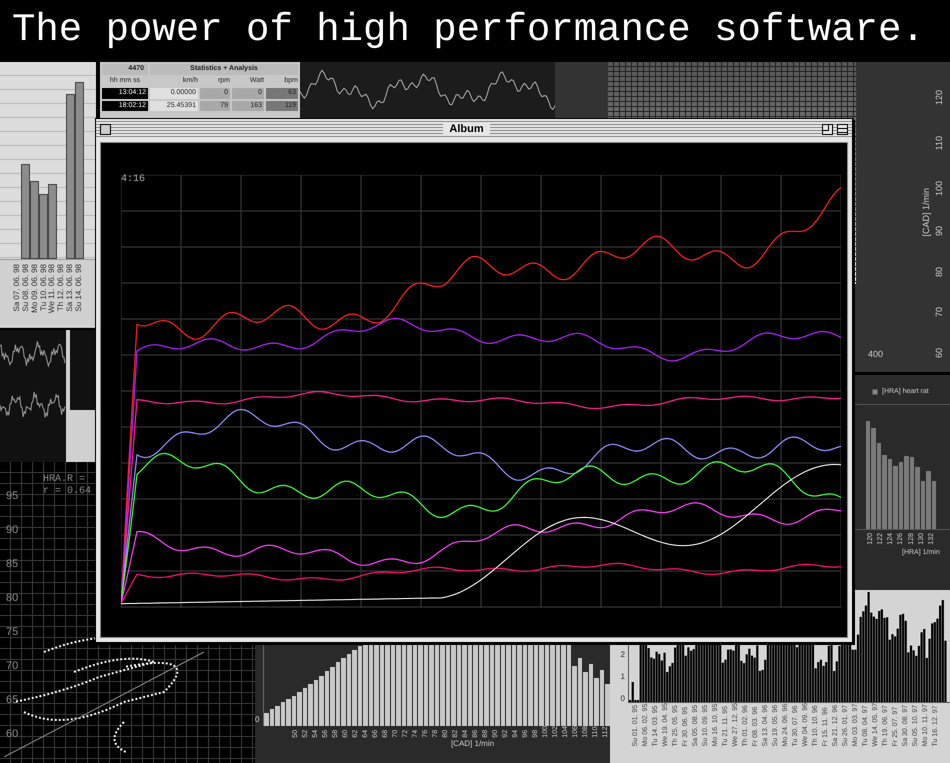  What do you see at coordinates (939, 188) in the screenshot?
I see `axis-label: 100` at bounding box center [939, 188].